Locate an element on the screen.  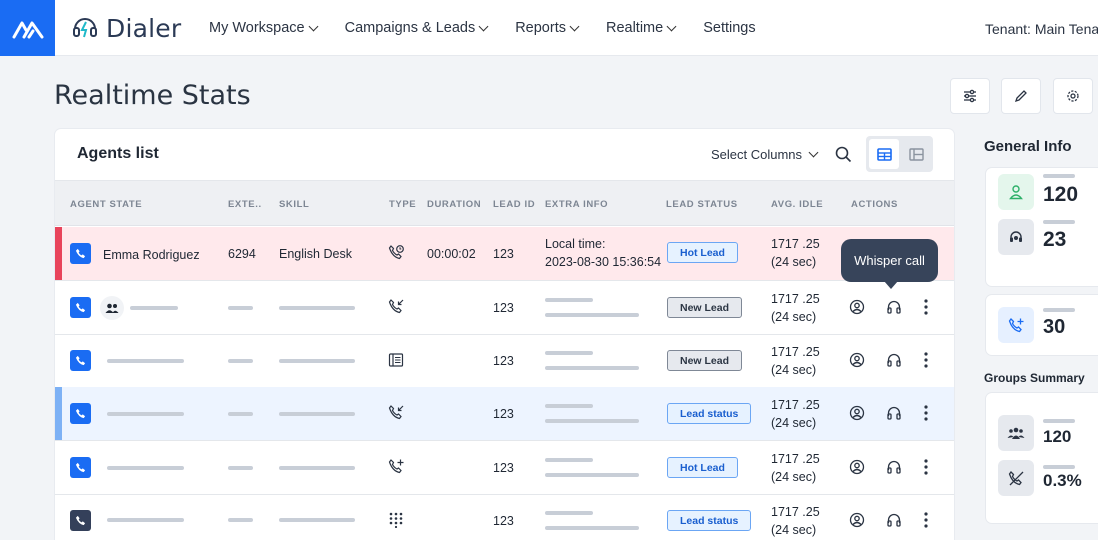
nav-label: My Workspace is located at coordinates (257, 28).